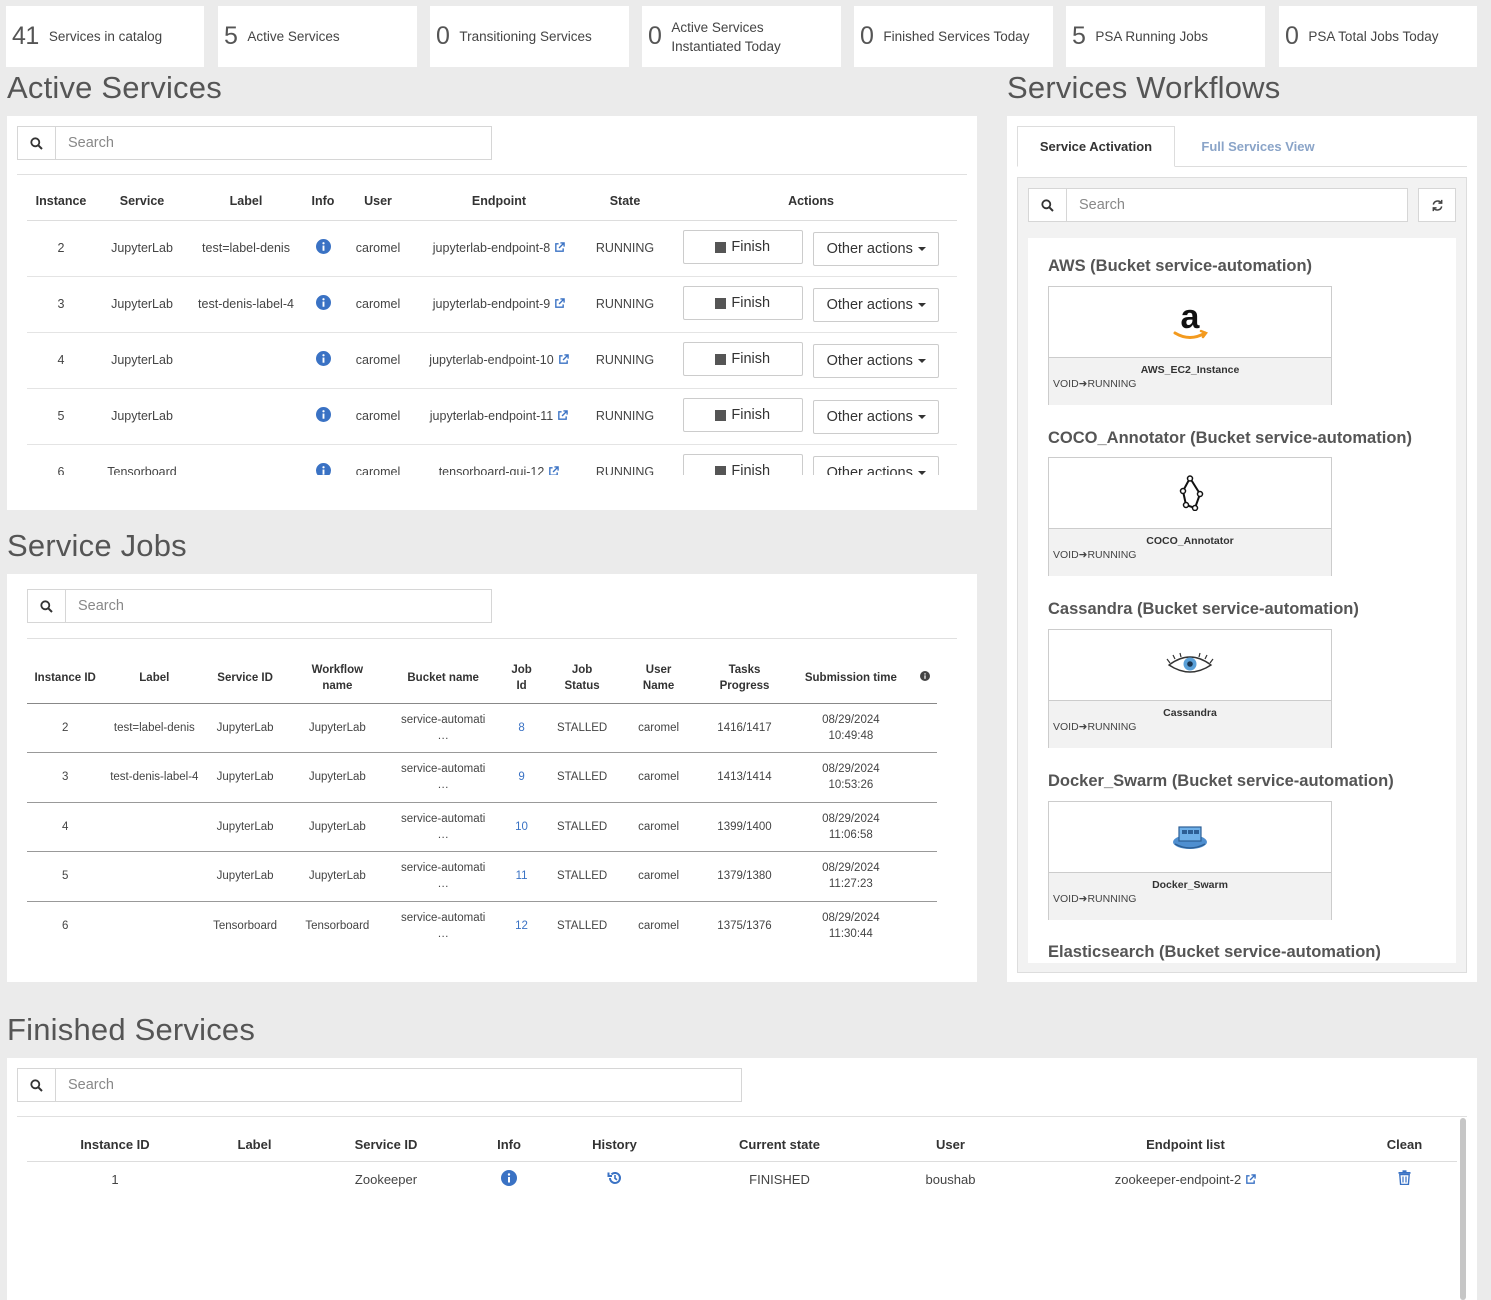  Describe the element at coordinates (323, 202) in the screenshot. I see `col-info: Info` at that location.